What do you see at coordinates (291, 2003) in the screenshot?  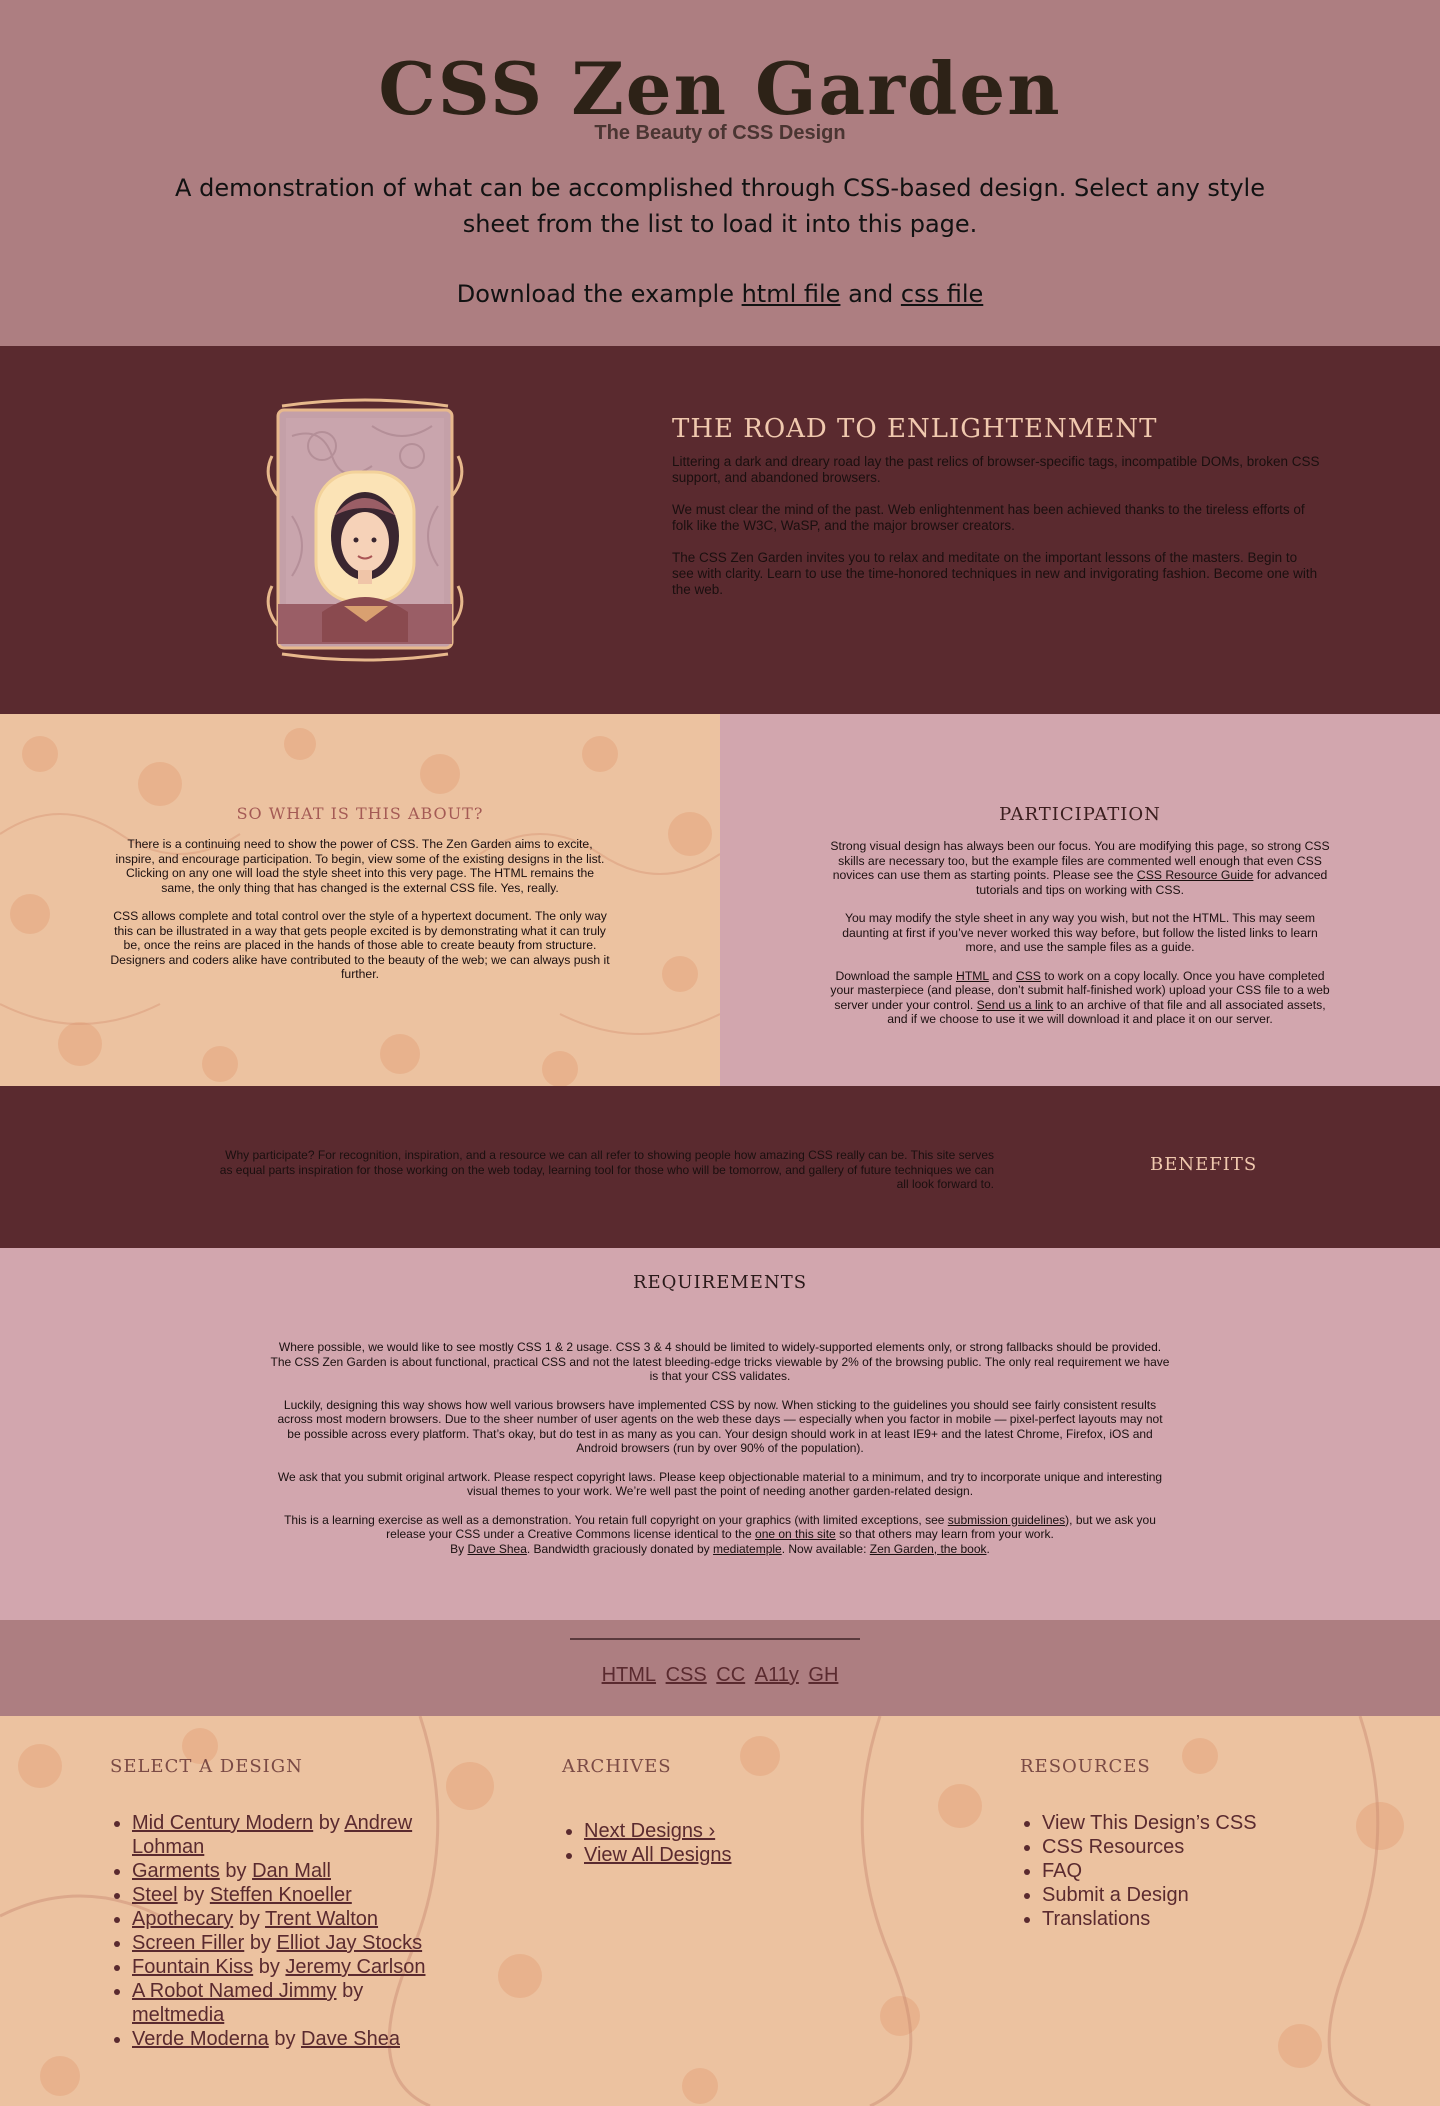 I see `design-list-item: A Robot Named Jimmy by meltmedia` at bounding box center [291, 2003].